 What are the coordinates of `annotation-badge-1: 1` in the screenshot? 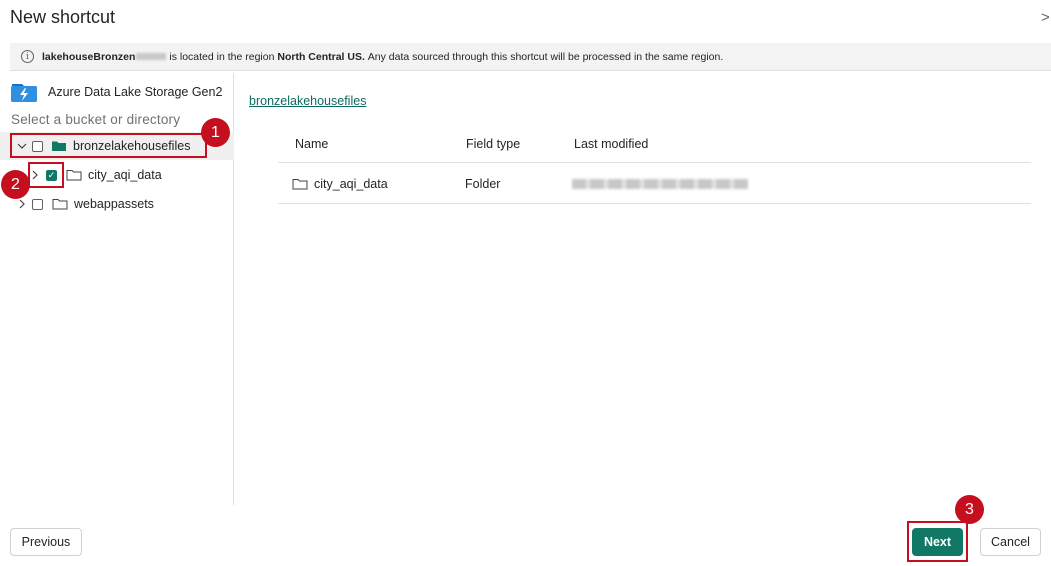 It's located at (215, 132).